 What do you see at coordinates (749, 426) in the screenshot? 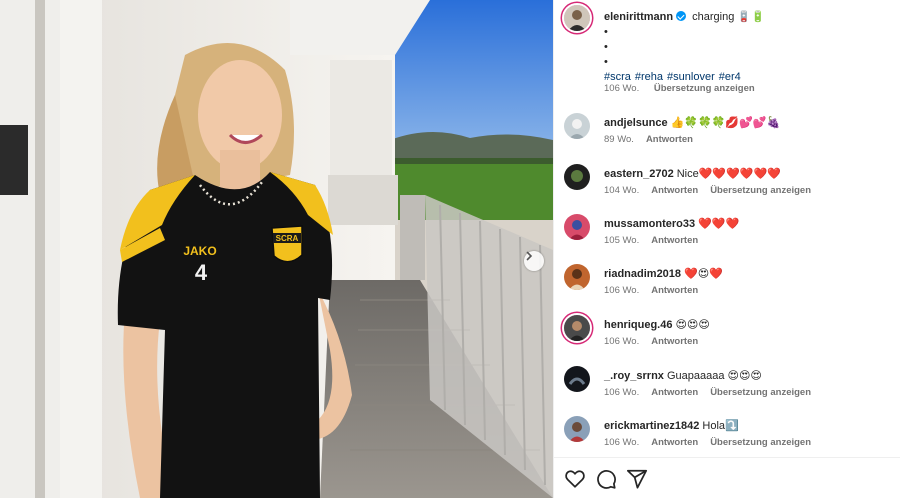
I see `comment-text: erickmartinez1842 Hola⤵️` at bounding box center [749, 426].